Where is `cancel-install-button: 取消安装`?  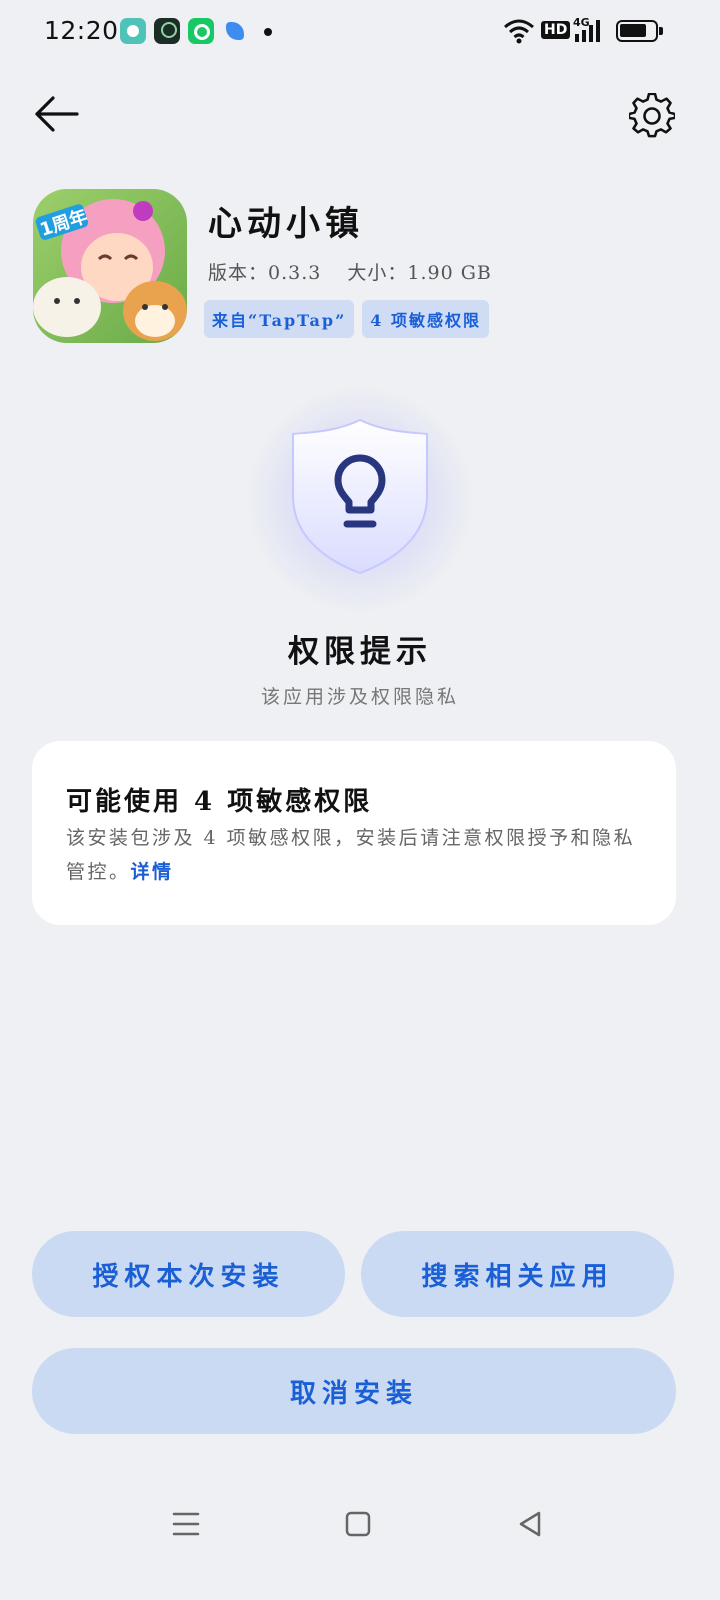
cancel-install-button: 取消安装 is located at coordinates (354, 1391).